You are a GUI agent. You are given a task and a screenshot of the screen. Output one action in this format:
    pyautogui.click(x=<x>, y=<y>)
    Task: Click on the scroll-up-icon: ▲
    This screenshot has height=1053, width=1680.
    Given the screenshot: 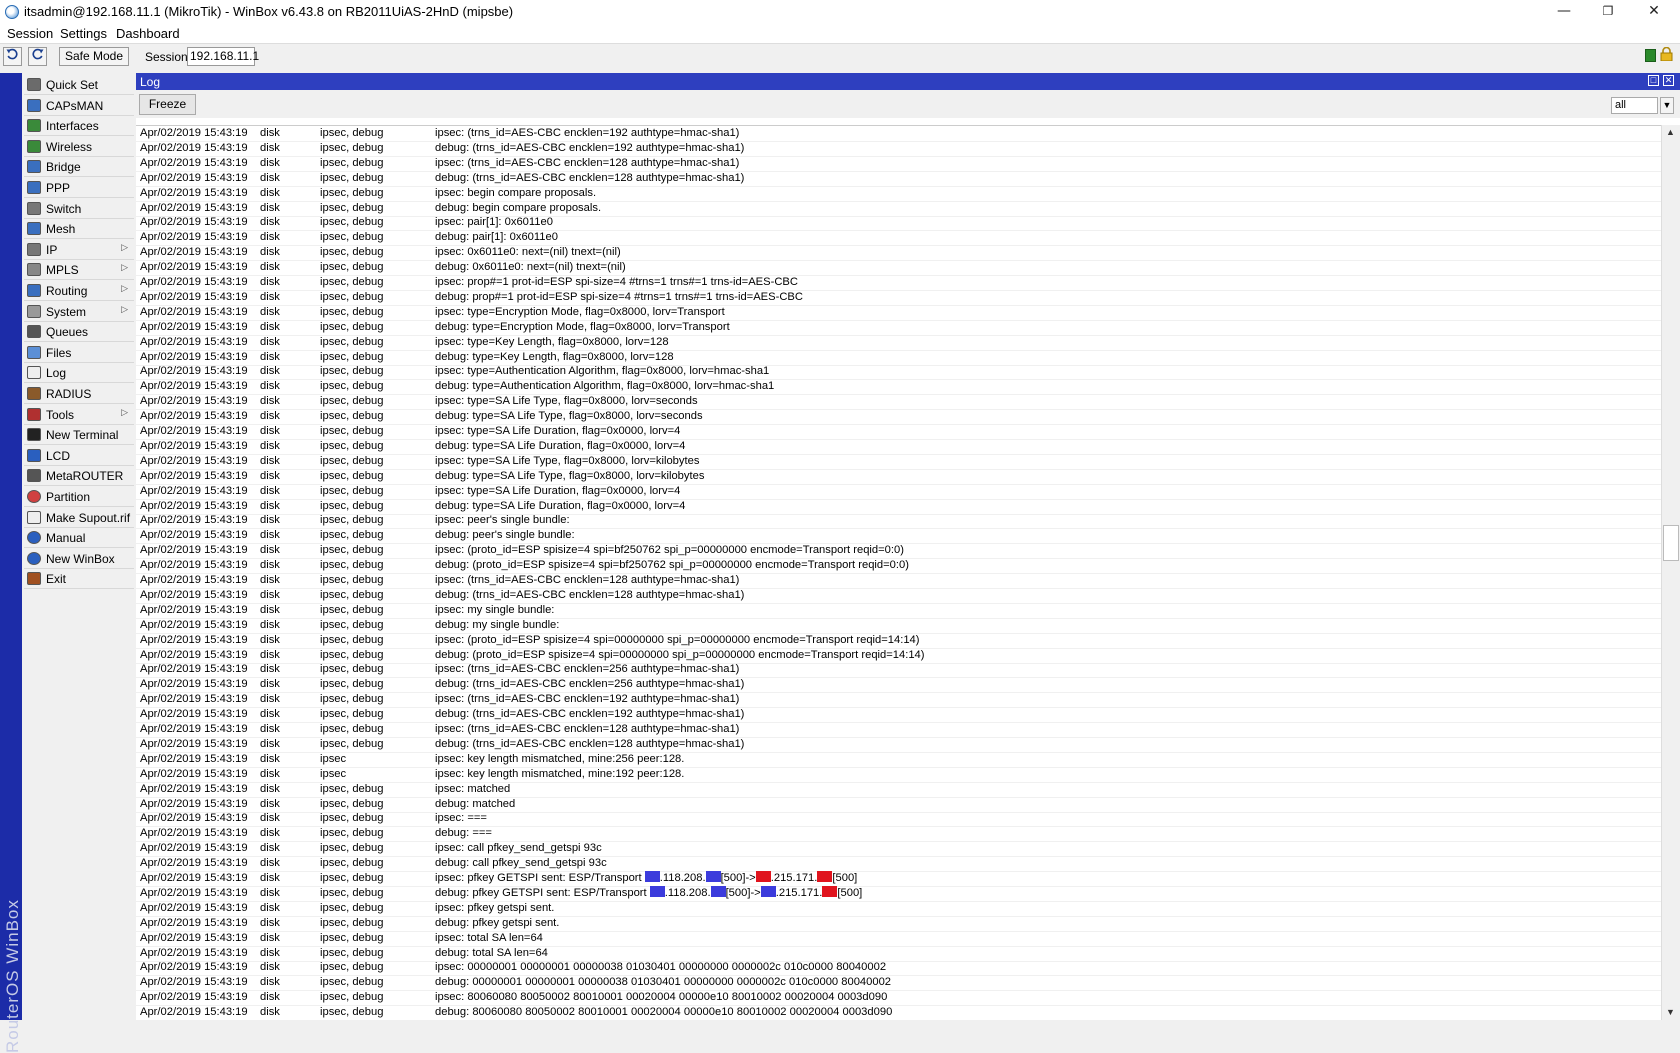 What is the action you would take?
    pyautogui.click(x=1670, y=132)
    